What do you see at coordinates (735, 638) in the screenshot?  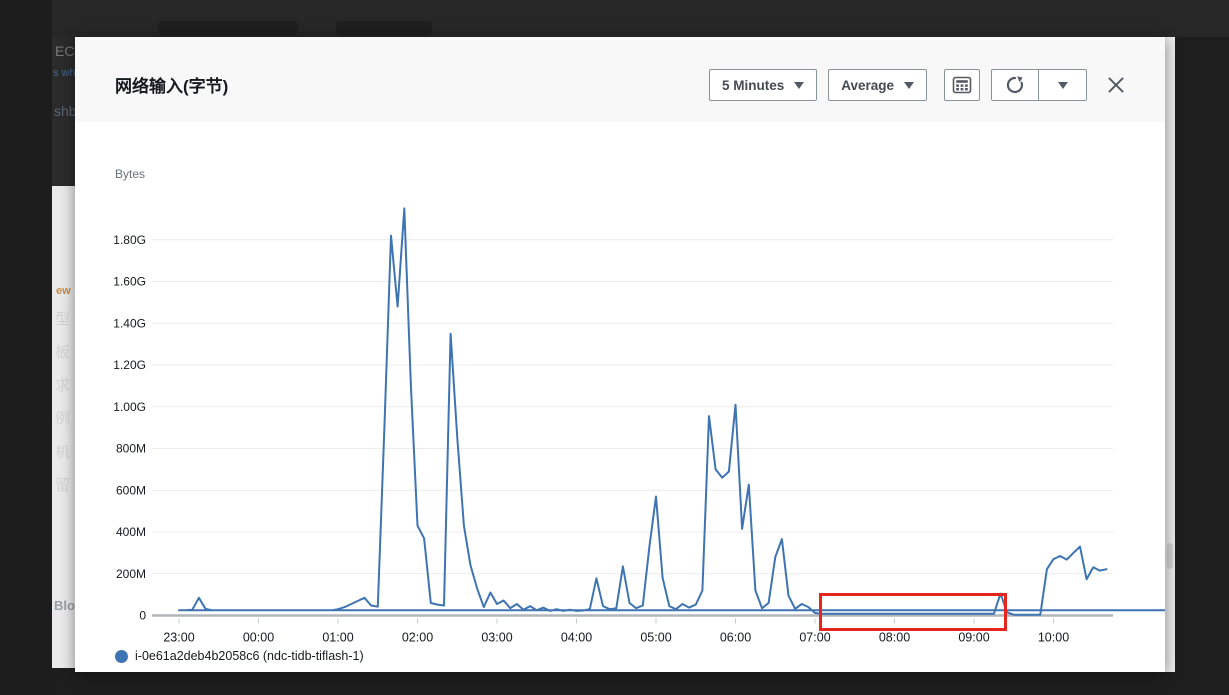 I see `svg-text: 06:00` at bounding box center [735, 638].